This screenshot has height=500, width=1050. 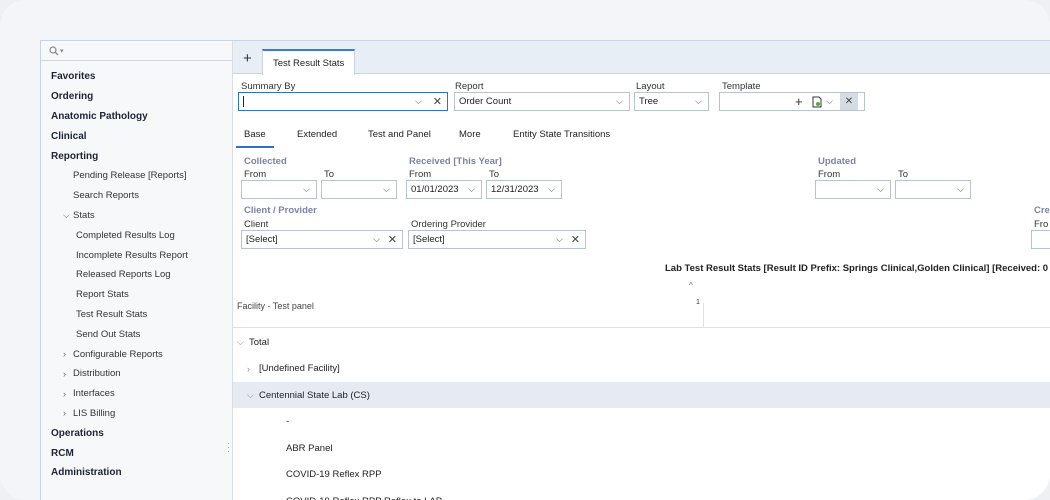 What do you see at coordinates (86, 473) in the screenshot?
I see `sidebar-item-label: Administration` at bounding box center [86, 473].